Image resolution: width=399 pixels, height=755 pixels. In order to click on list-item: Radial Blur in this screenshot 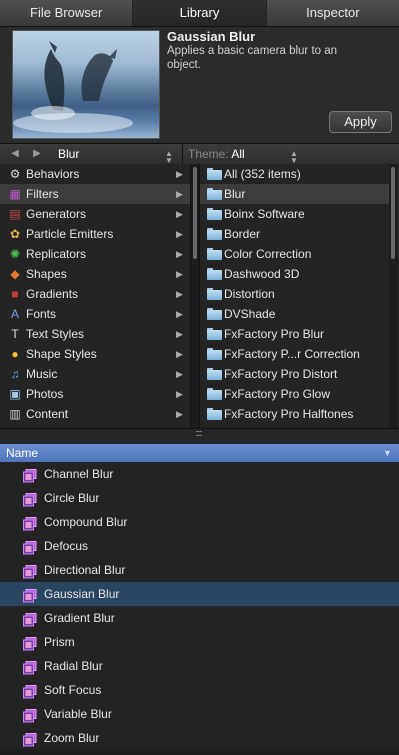, I will do `click(199, 666)`.